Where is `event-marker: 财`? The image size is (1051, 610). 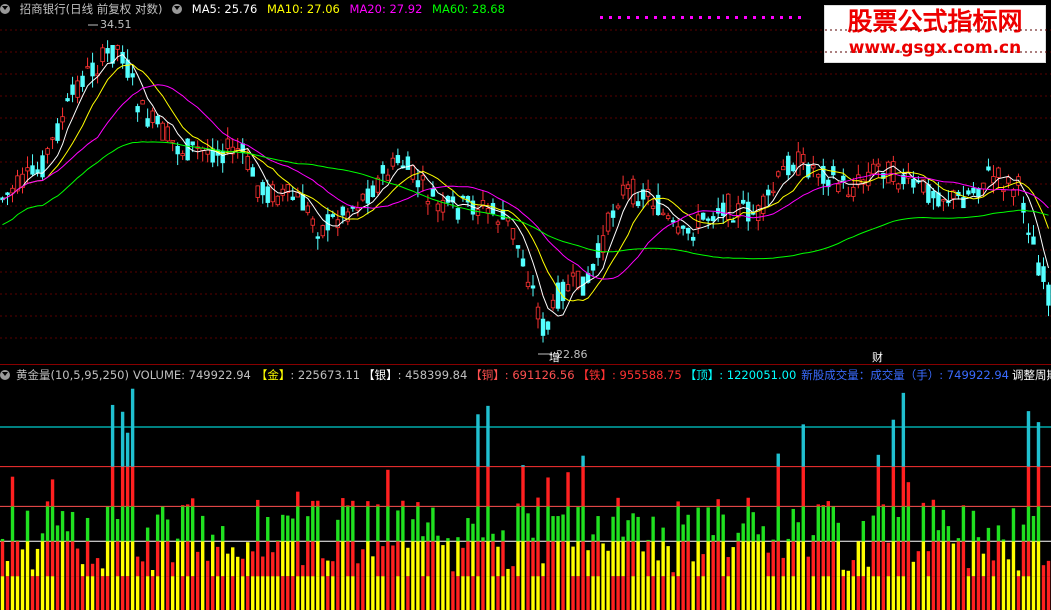
event-marker: 财 is located at coordinates (877, 357).